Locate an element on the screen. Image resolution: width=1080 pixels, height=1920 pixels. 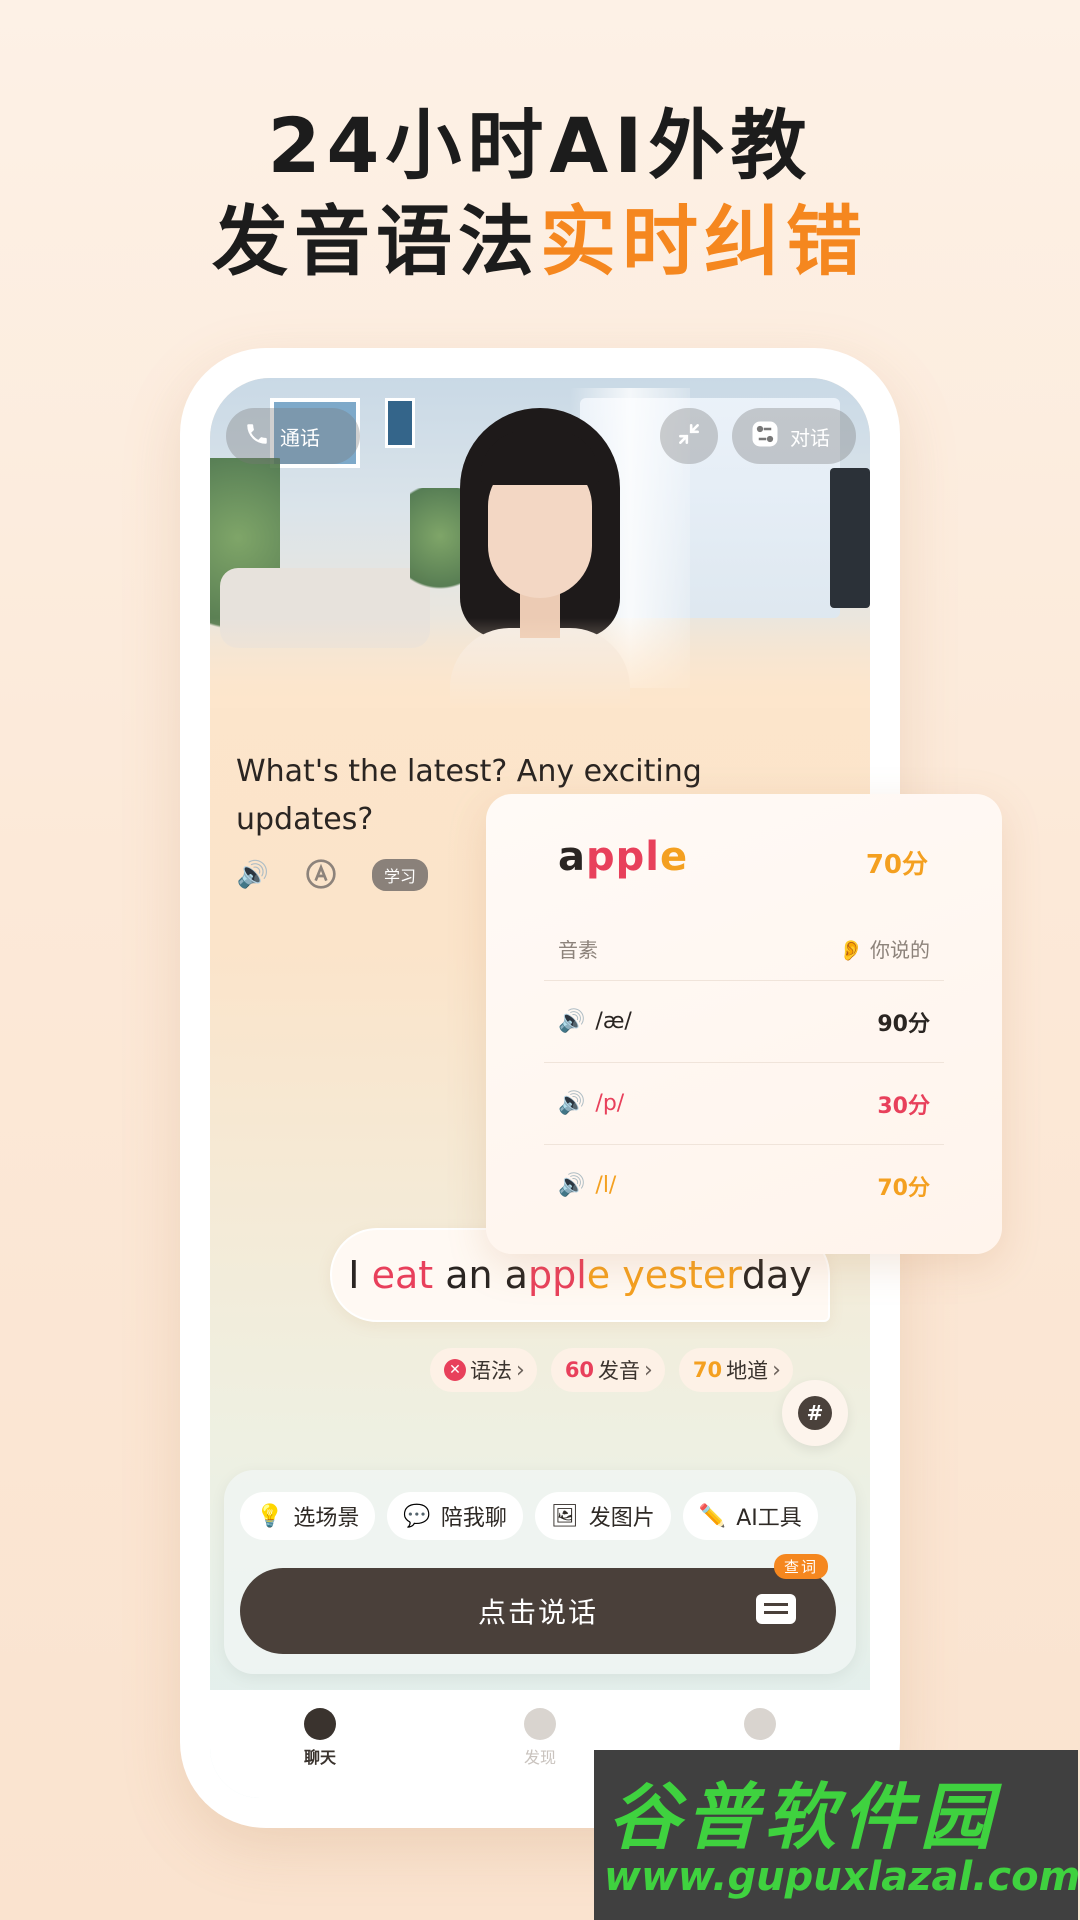
fluency-chip: 70 地道 › is located at coordinates (735, 1370).